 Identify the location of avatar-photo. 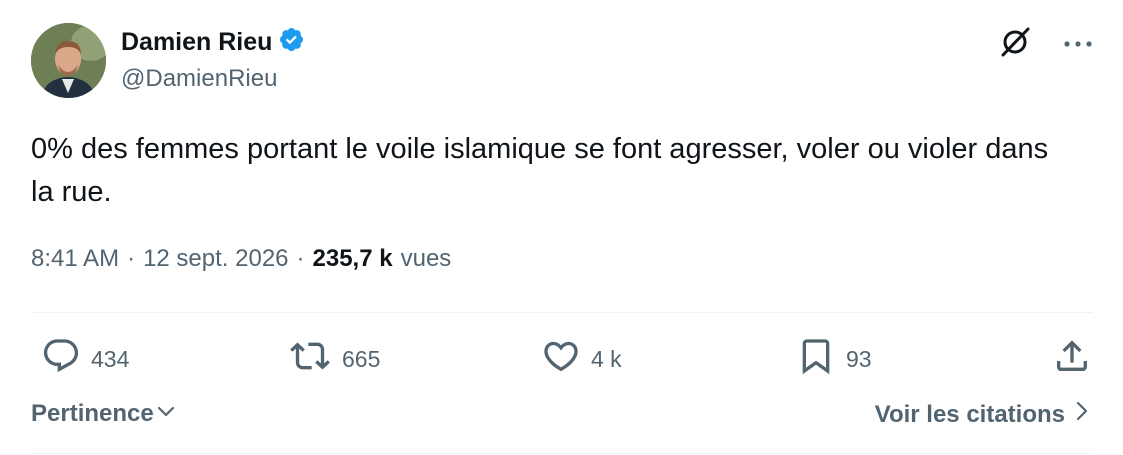
(68, 60).